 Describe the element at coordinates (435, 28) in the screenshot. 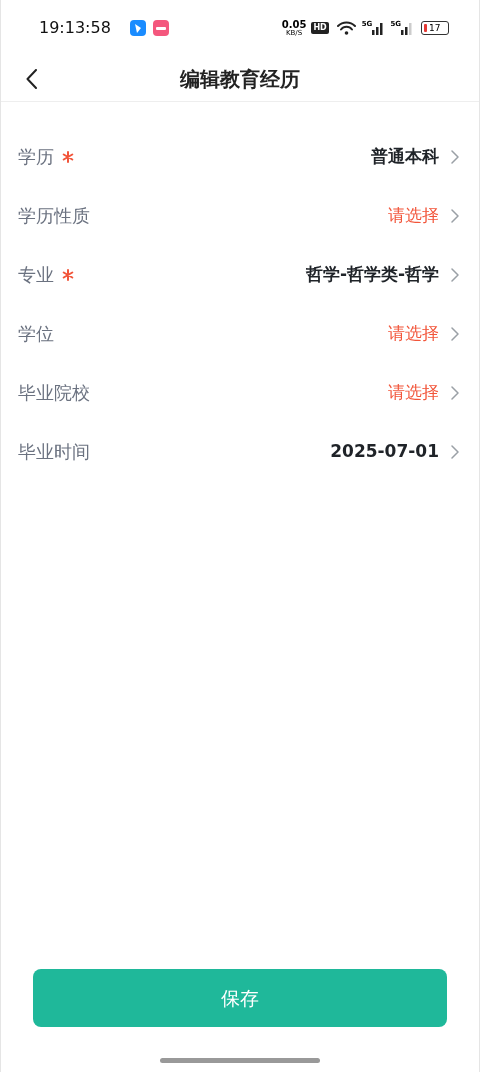

I see `battery-indicator: 17` at that location.